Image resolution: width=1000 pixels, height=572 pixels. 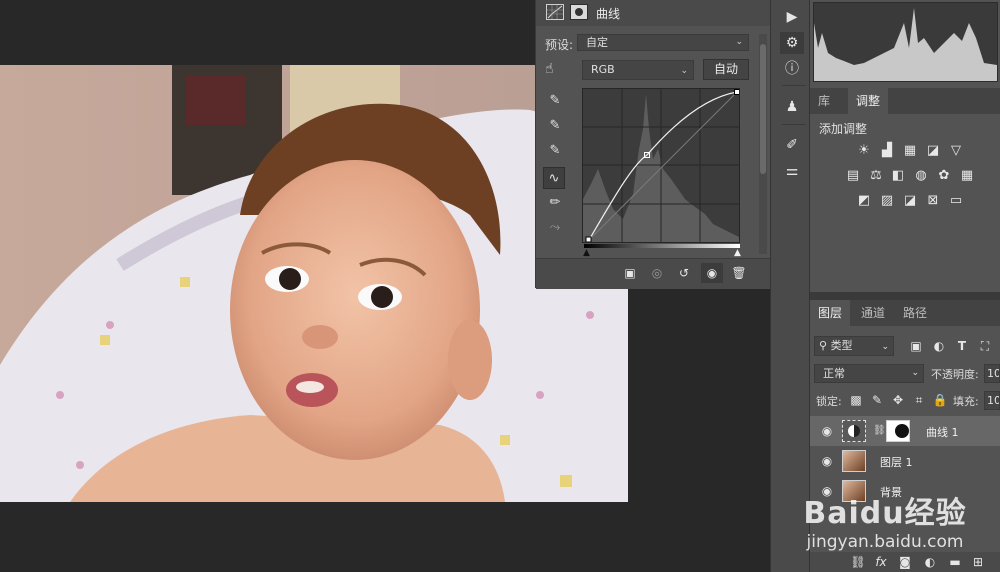 What do you see at coordinates (921, 176) in the screenshot?
I see `photo-filter-icon: ◍` at bounding box center [921, 176].